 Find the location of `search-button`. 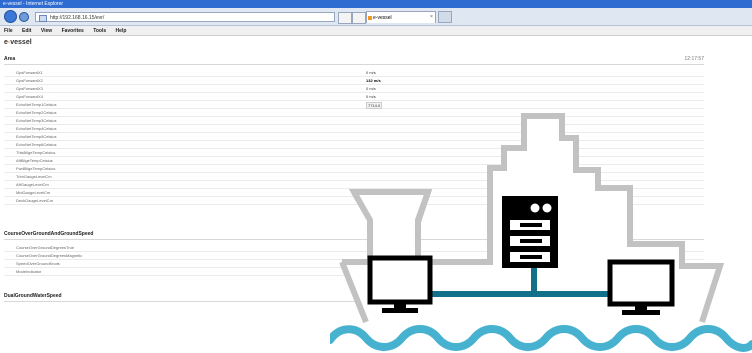

search-button is located at coordinates (345, 18).